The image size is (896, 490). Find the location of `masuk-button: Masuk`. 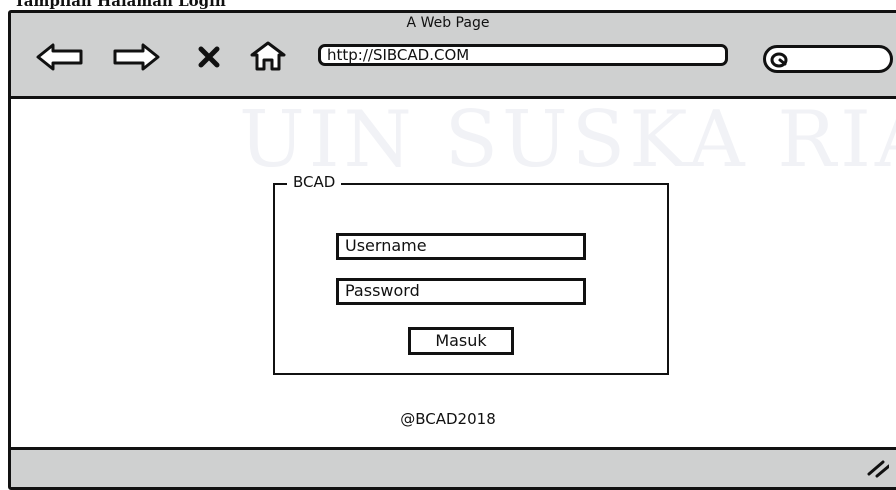

masuk-button: Masuk is located at coordinates (461, 341).